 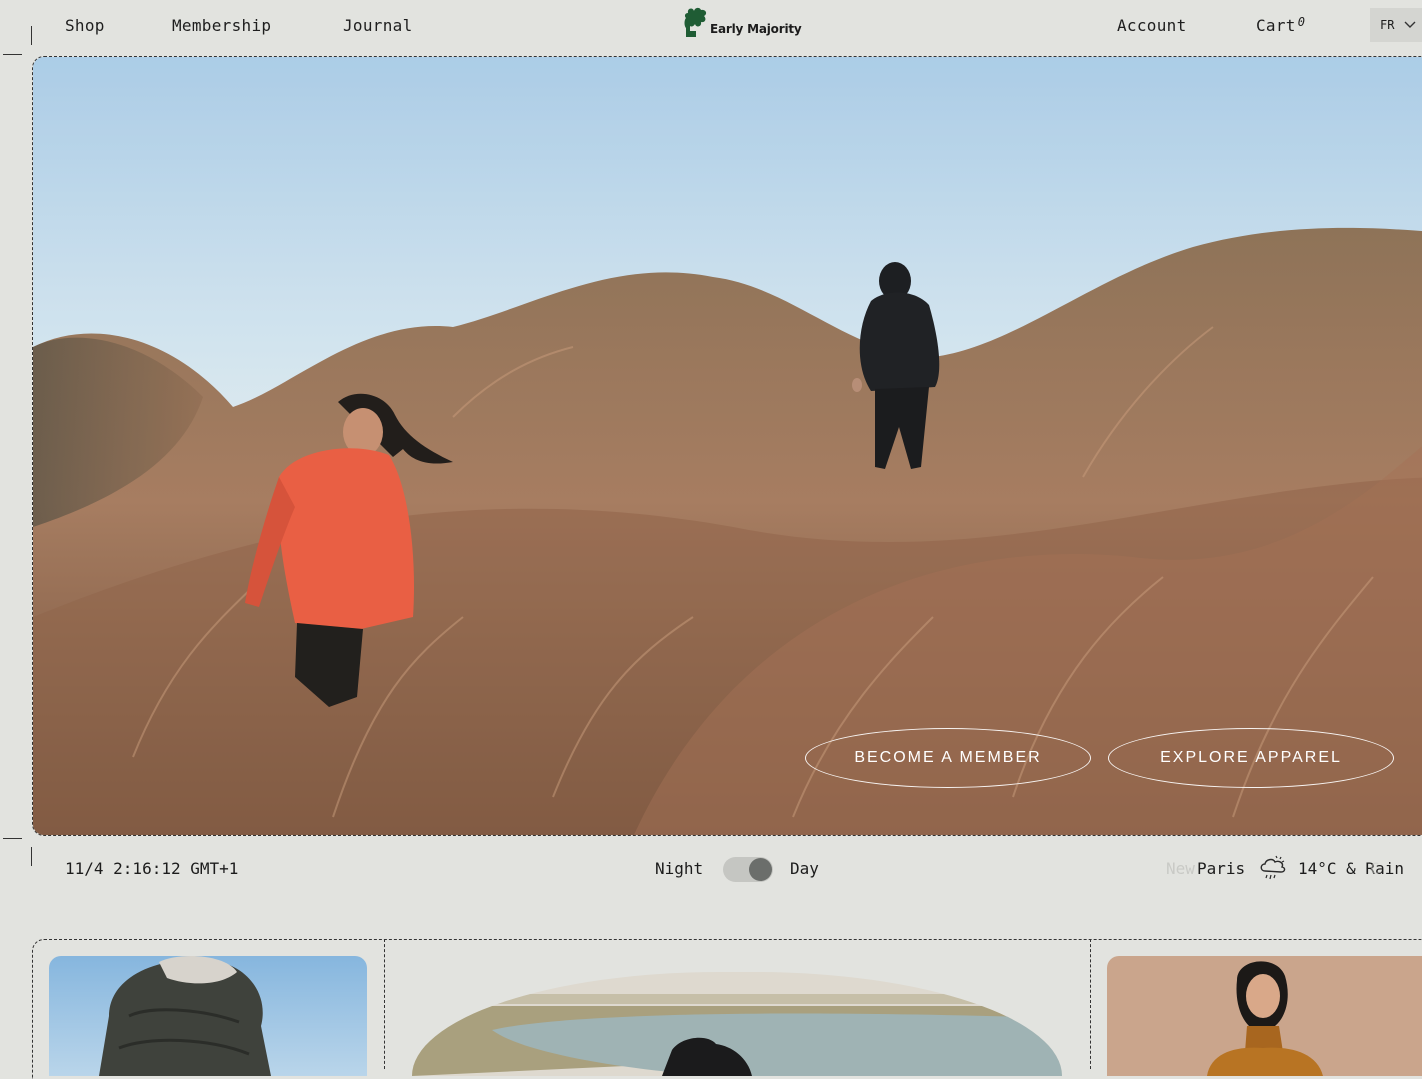 What do you see at coordinates (1221, 868) in the screenshot?
I see `city-name: Paris` at bounding box center [1221, 868].